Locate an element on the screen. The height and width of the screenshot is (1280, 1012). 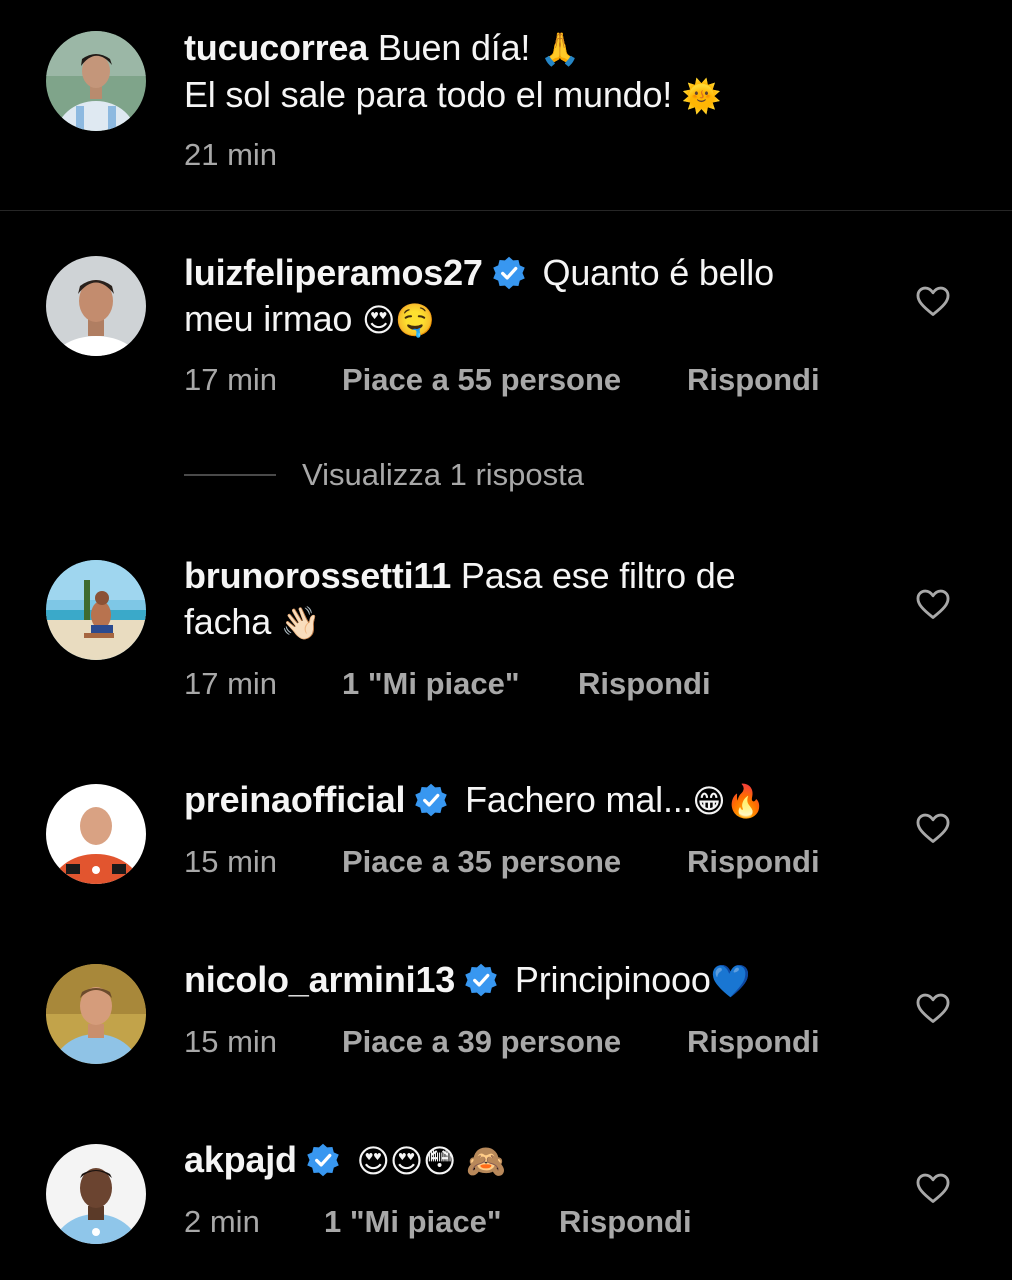
view-replies-button: Visualizza 1 risposta is located at coordinates (434, 475).